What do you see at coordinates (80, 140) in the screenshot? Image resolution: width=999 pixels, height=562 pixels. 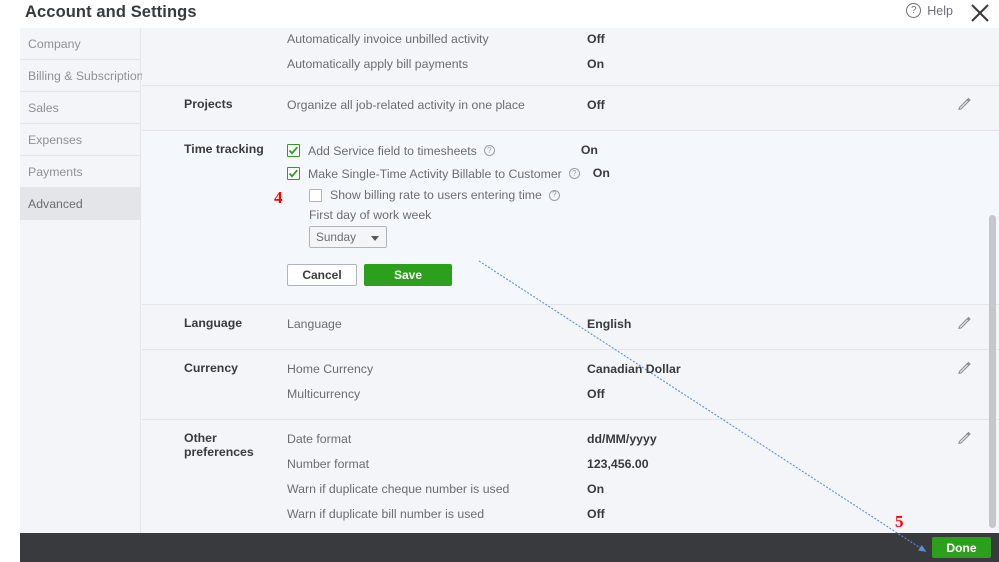 I see `sidebar-item-expenses: Expenses` at bounding box center [80, 140].